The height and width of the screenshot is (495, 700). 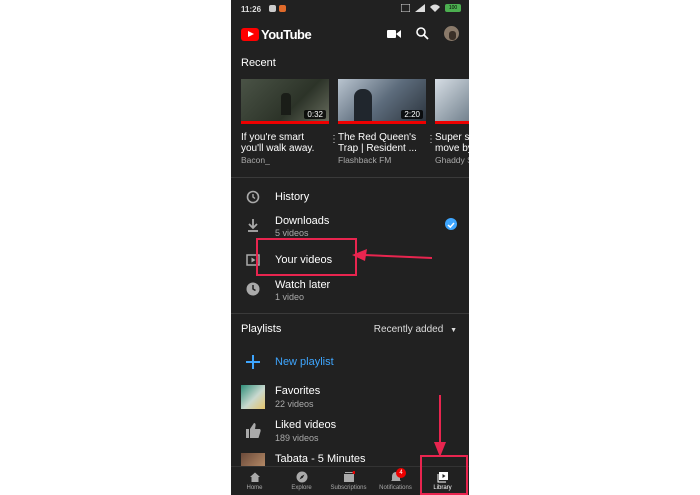 I want to click on nav-notifications-label: Notifications, so click(x=395, y=488).